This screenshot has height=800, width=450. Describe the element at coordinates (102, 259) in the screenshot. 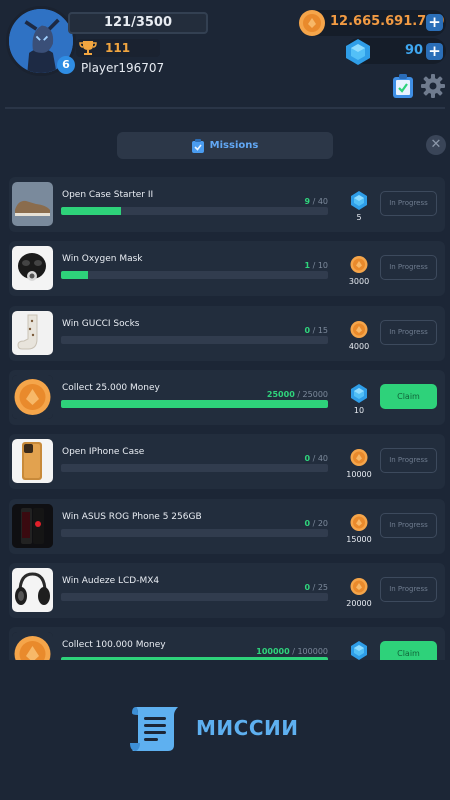

I see `mission-name: Win Oxygen Mask` at that location.